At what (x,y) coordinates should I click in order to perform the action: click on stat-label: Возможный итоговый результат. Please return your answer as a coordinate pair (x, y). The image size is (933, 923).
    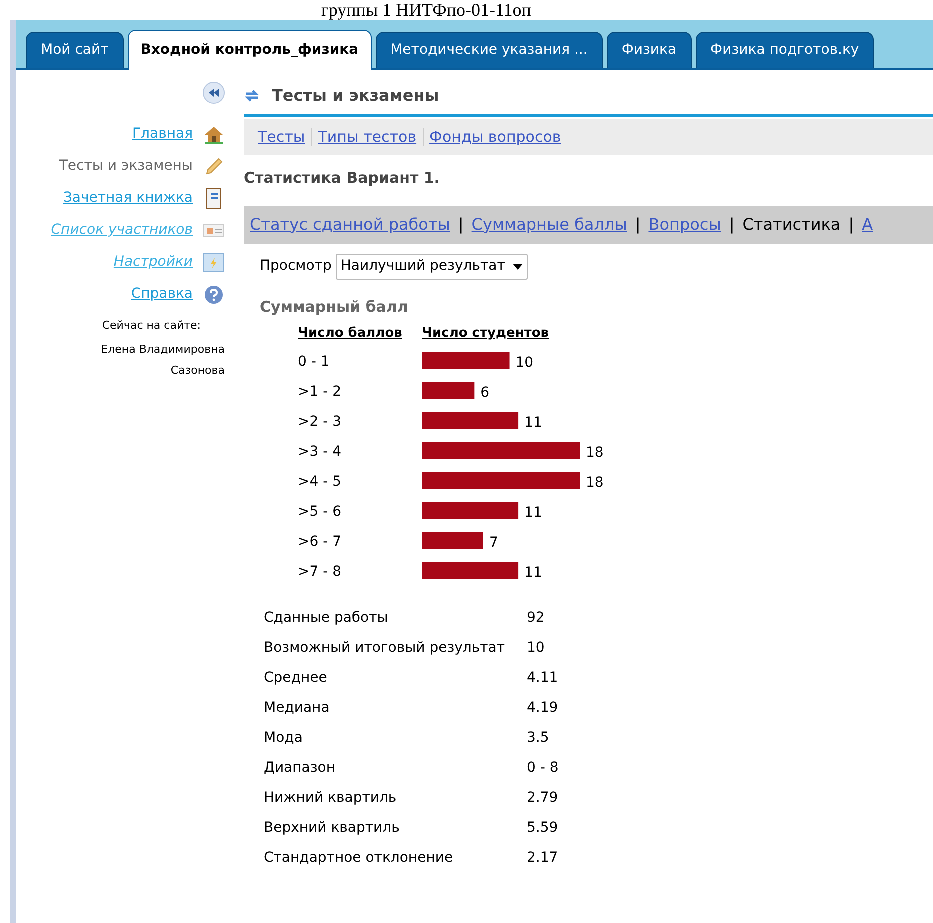
    Looking at the image, I should click on (385, 648).